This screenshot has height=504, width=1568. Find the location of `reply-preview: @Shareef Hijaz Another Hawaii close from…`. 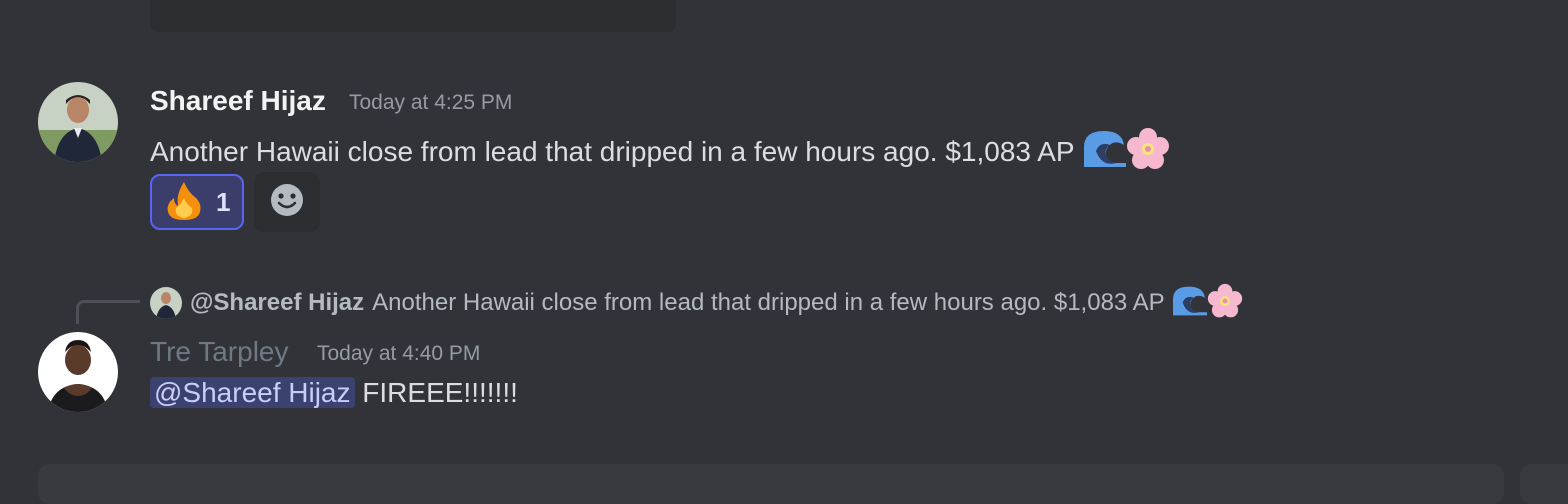

reply-preview: @Shareef Hijaz Another Hawaii close from… is located at coordinates (696, 302).